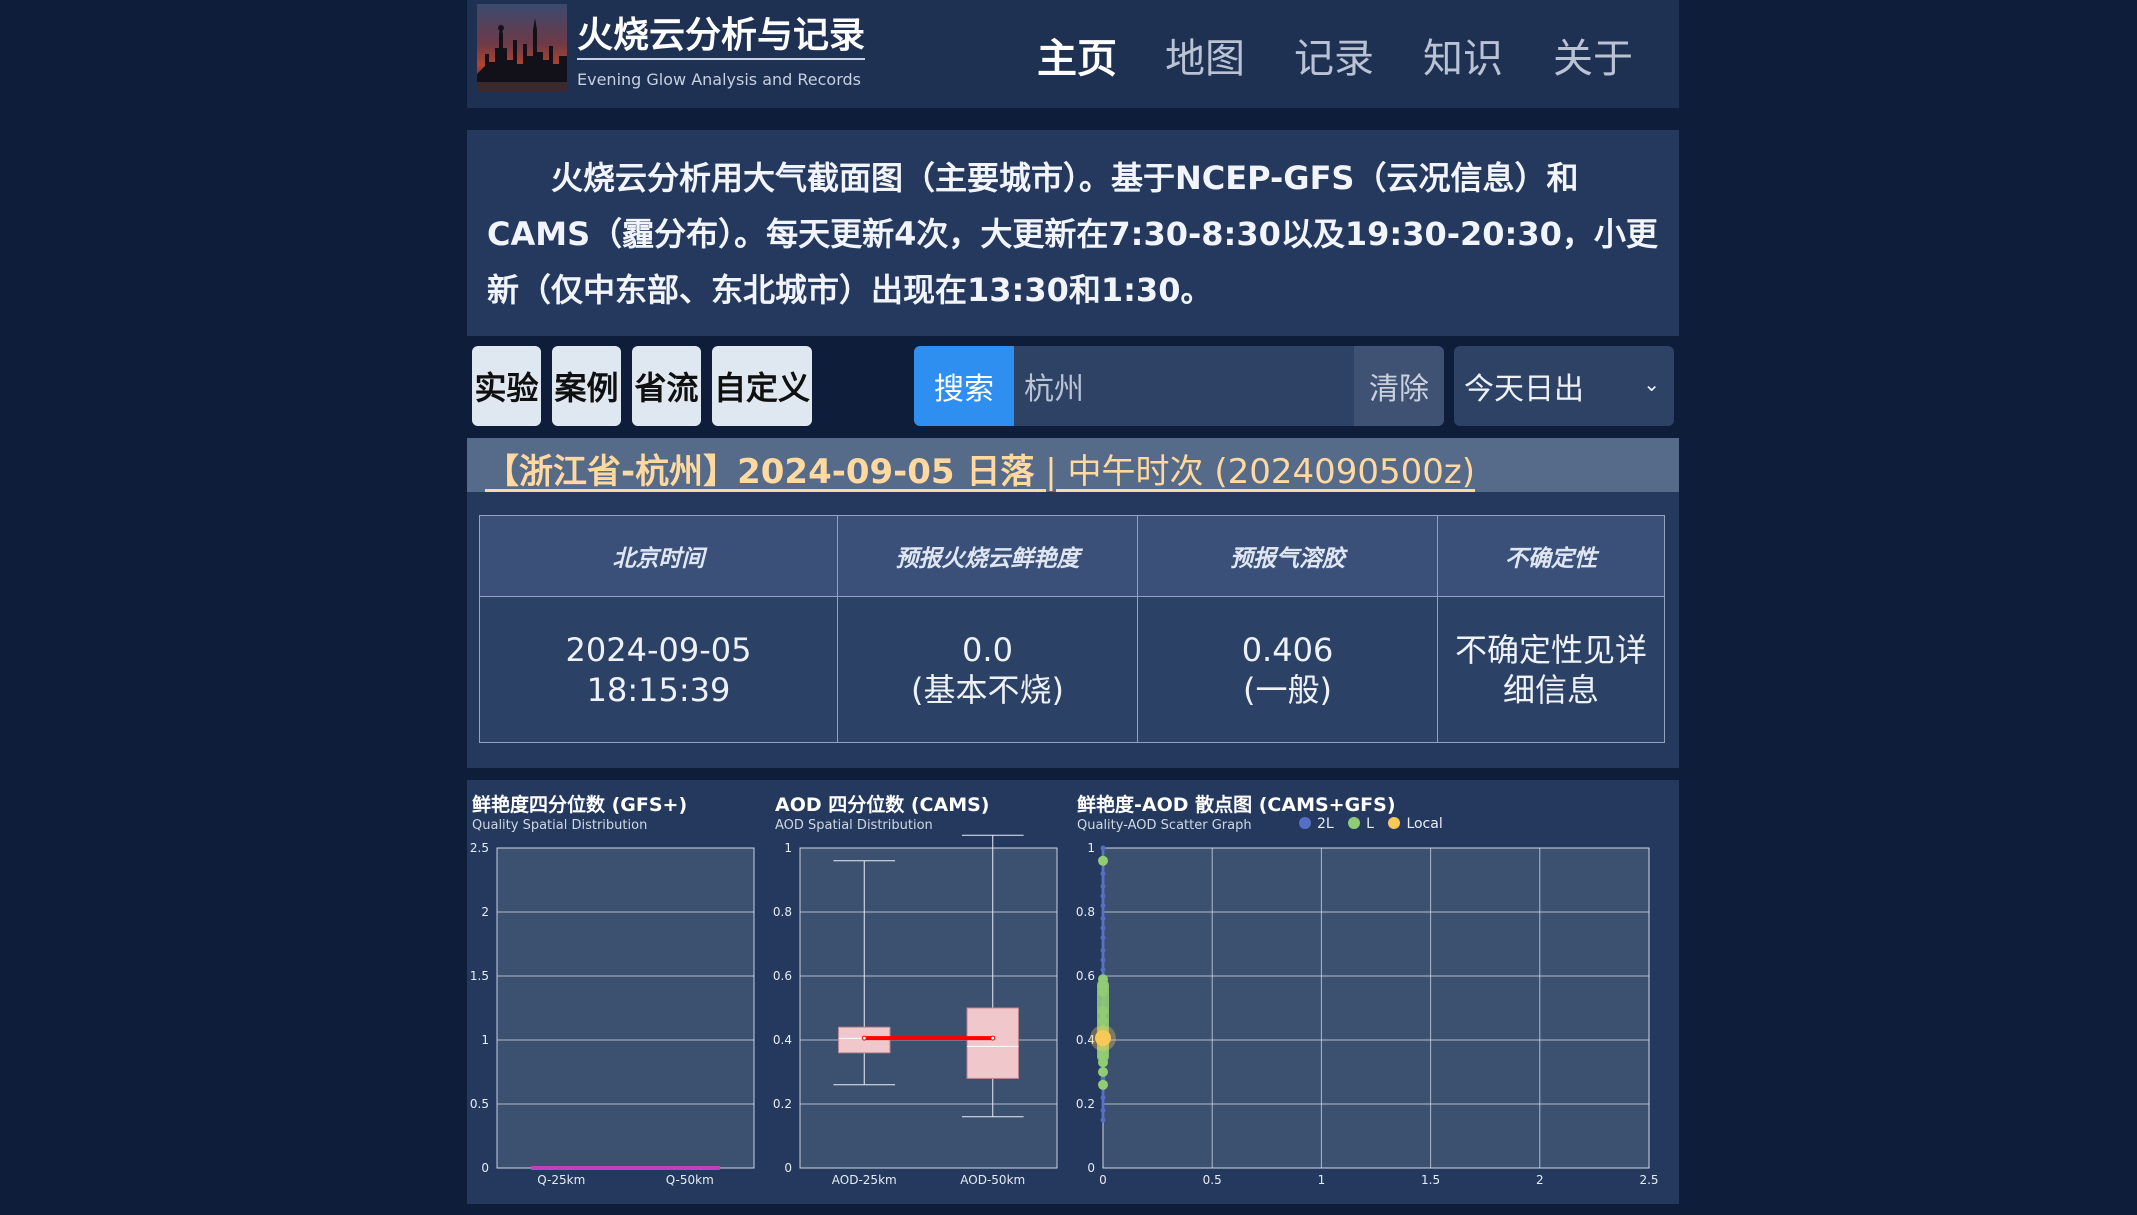  Describe the element at coordinates (1287, 689) in the screenshot. I see `aod-desc: (一般)` at that location.